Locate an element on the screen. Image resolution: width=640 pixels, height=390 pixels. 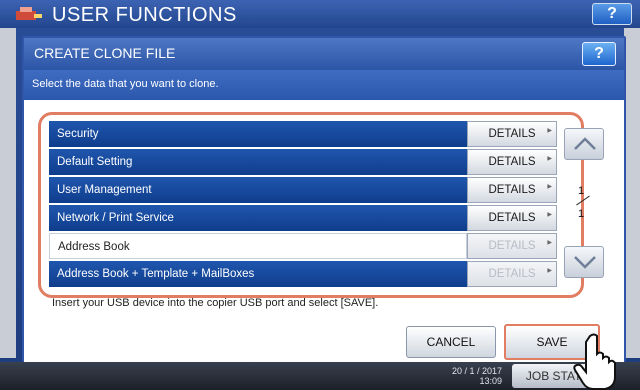
scroll-up-button is located at coordinates (584, 144).